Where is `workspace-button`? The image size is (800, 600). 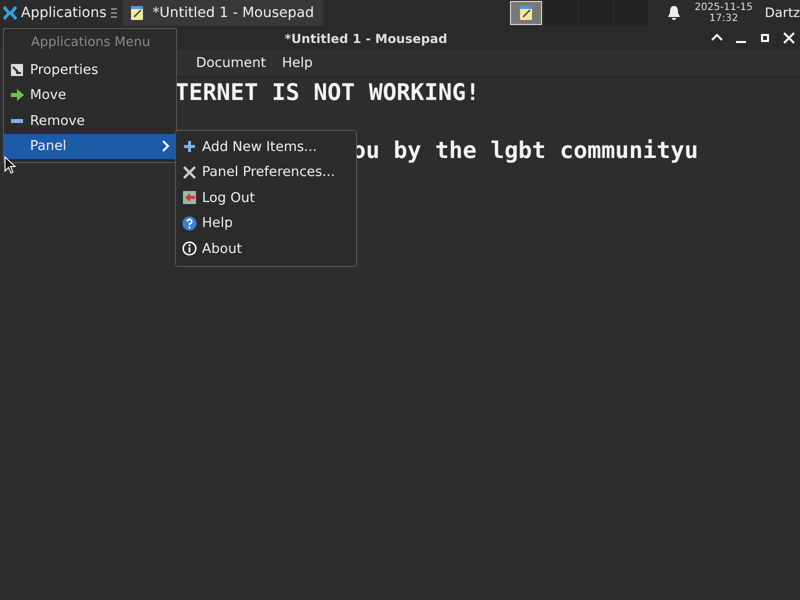
workspace-button is located at coordinates (526, 13).